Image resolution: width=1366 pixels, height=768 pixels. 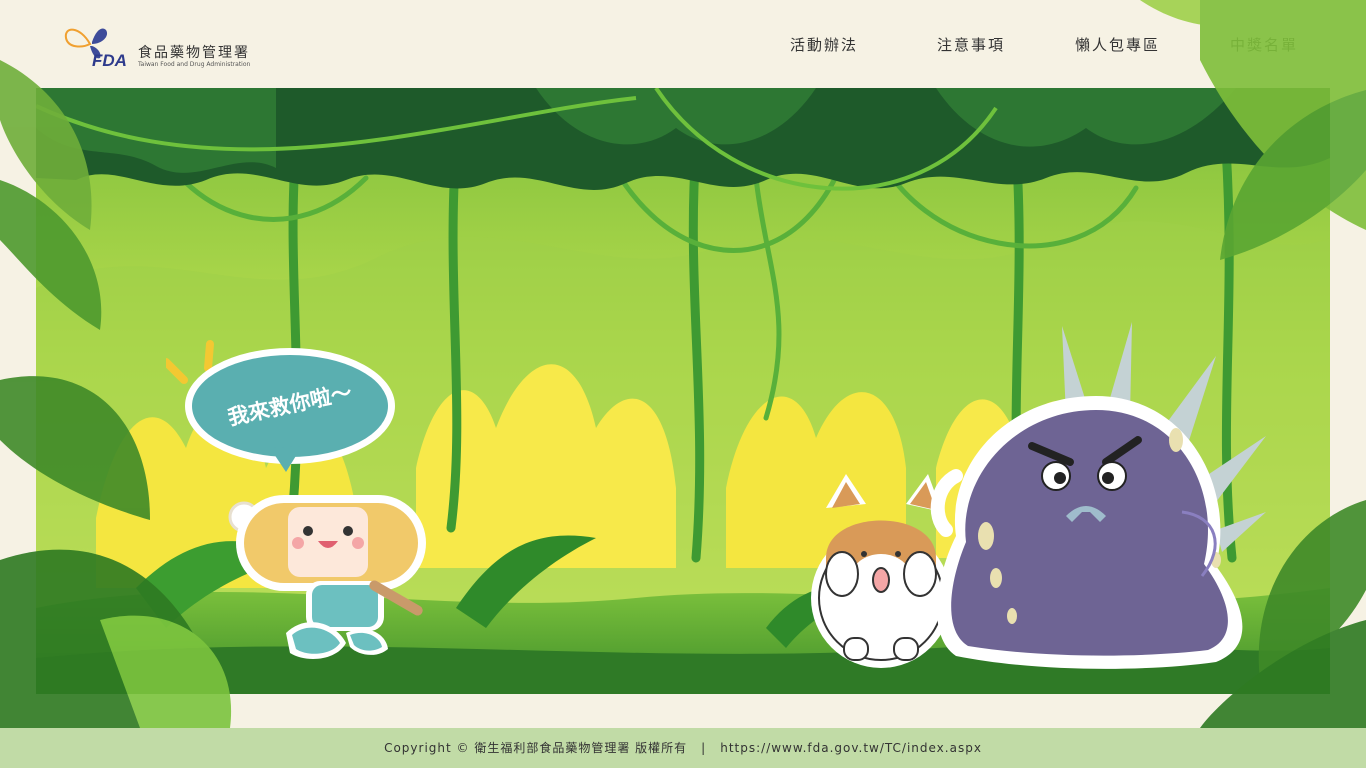 What do you see at coordinates (851, 748) in the screenshot?
I see `footer-url-link: https://www.fda.gov.tw/TC/index.aspx` at bounding box center [851, 748].